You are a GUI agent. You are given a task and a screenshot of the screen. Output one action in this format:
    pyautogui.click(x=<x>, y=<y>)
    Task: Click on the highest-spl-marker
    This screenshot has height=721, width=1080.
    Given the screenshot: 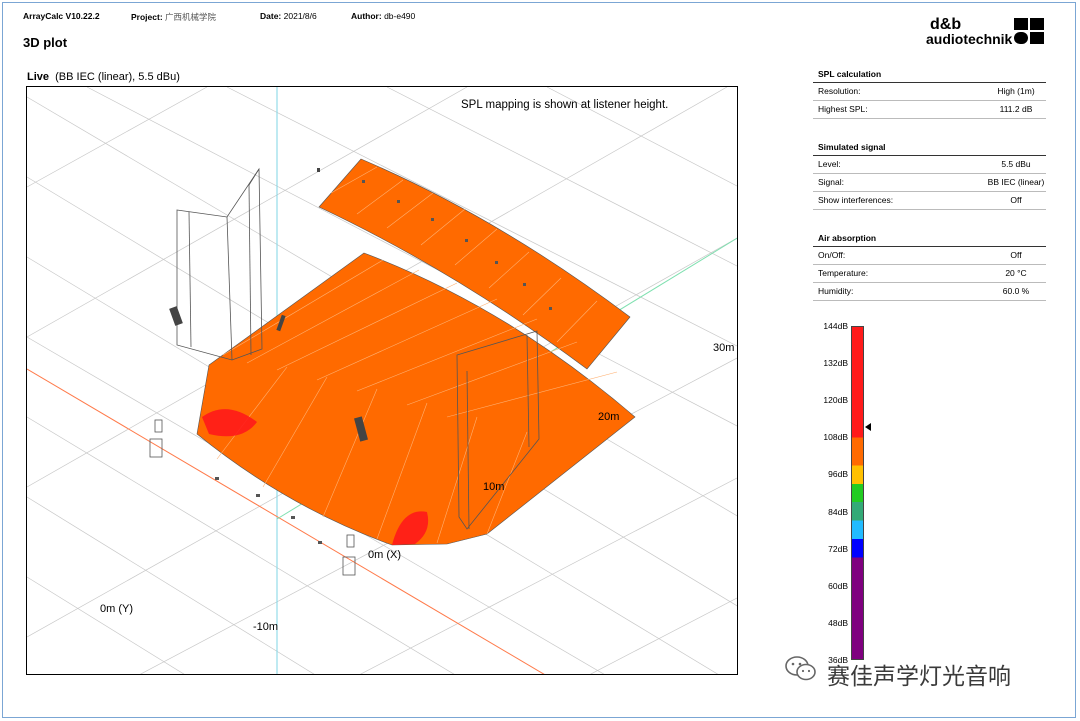 What is the action you would take?
    pyautogui.click(x=868, y=427)
    